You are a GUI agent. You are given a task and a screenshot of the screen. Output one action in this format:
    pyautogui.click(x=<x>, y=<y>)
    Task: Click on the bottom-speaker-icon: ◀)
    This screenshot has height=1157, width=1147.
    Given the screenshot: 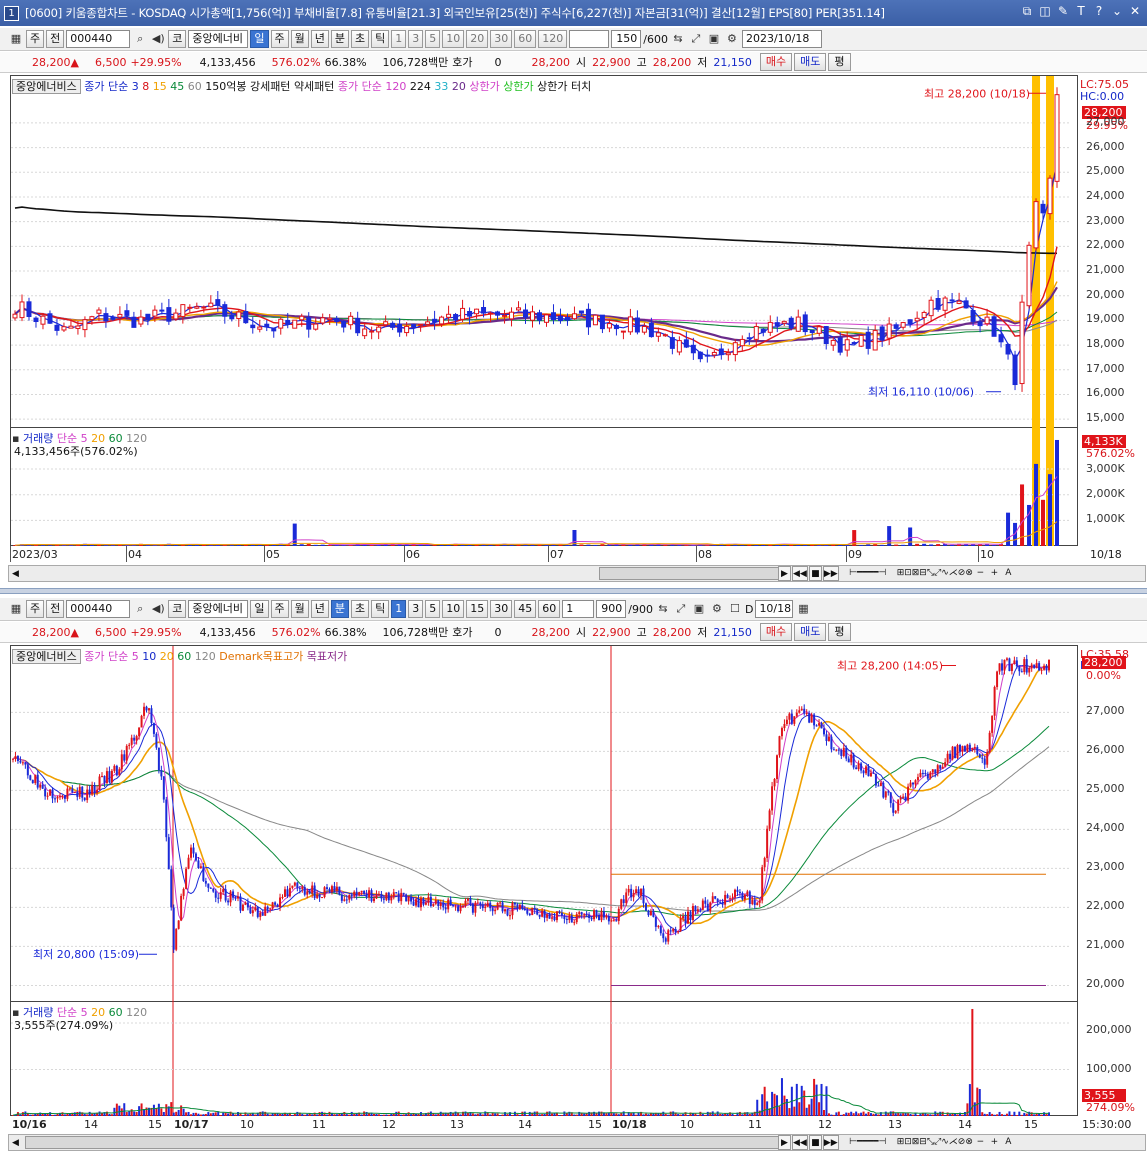 What is the action you would take?
    pyautogui.click(x=158, y=609)
    